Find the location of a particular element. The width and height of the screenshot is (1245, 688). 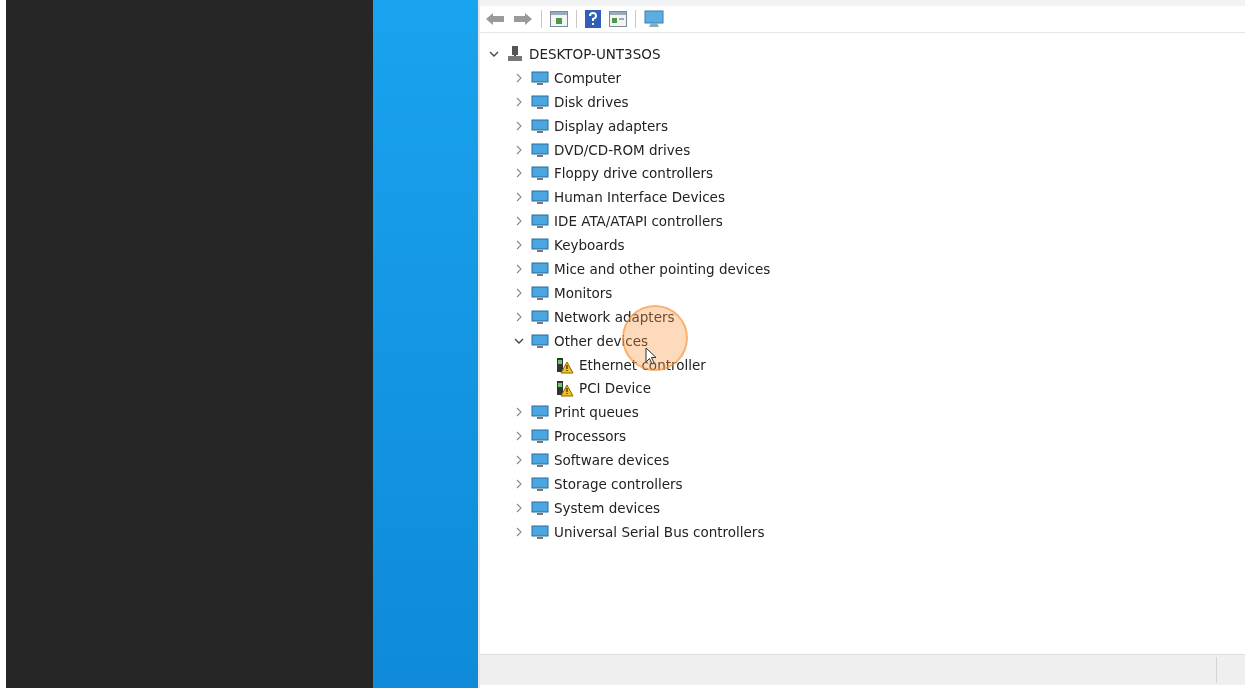

tree-item: PCI Device is located at coordinates (615, 388).